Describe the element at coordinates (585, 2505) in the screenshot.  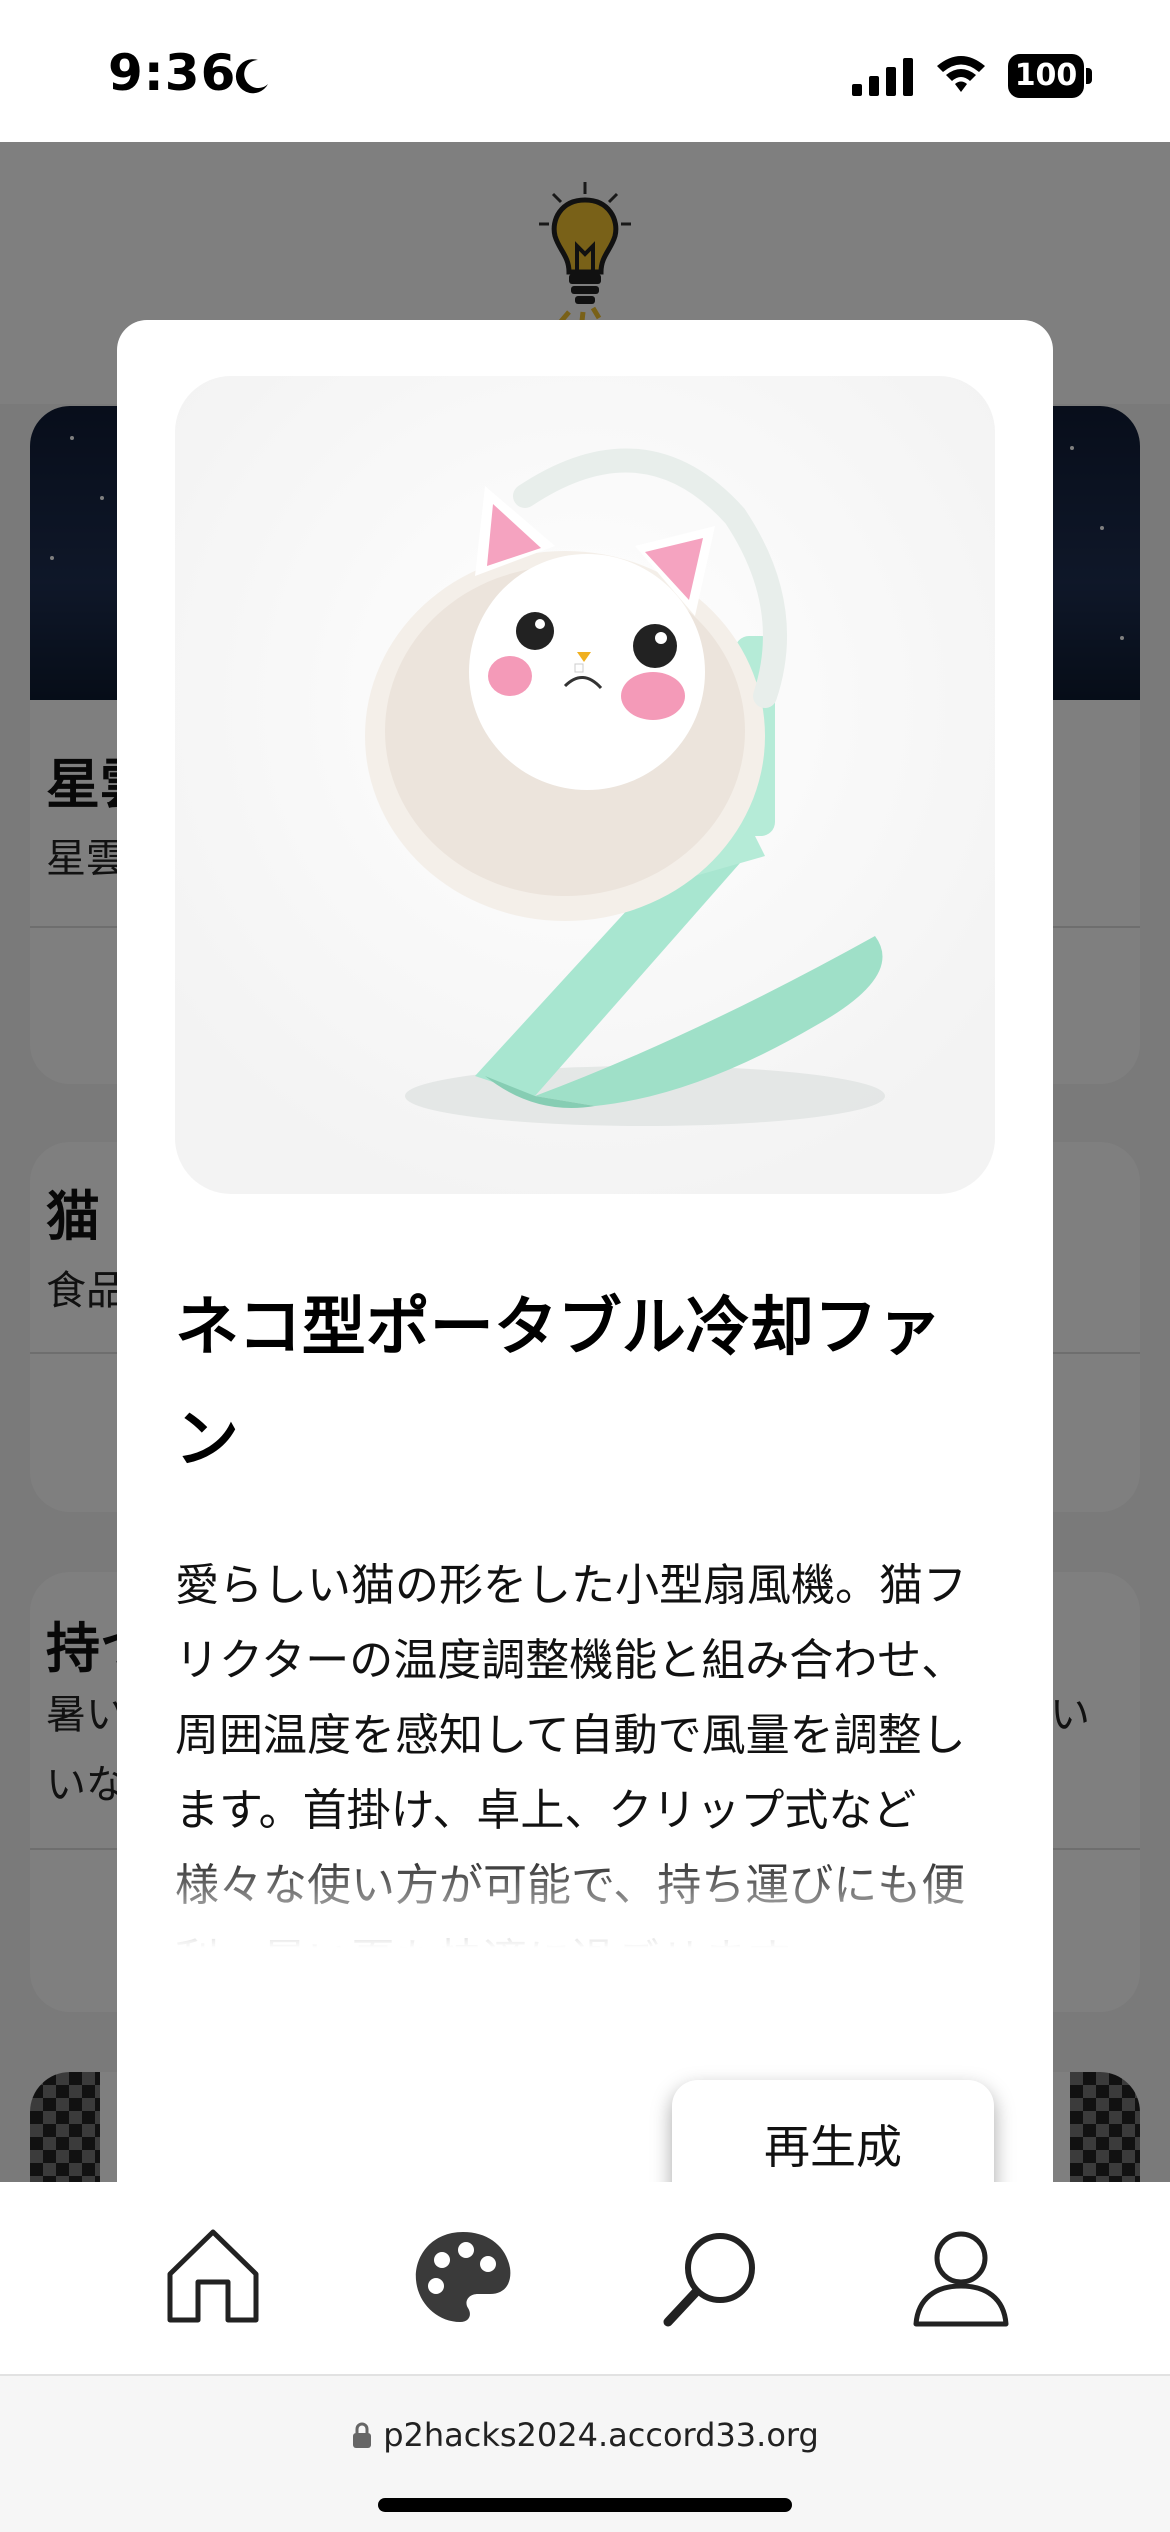
I see `home-indicator` at that location.